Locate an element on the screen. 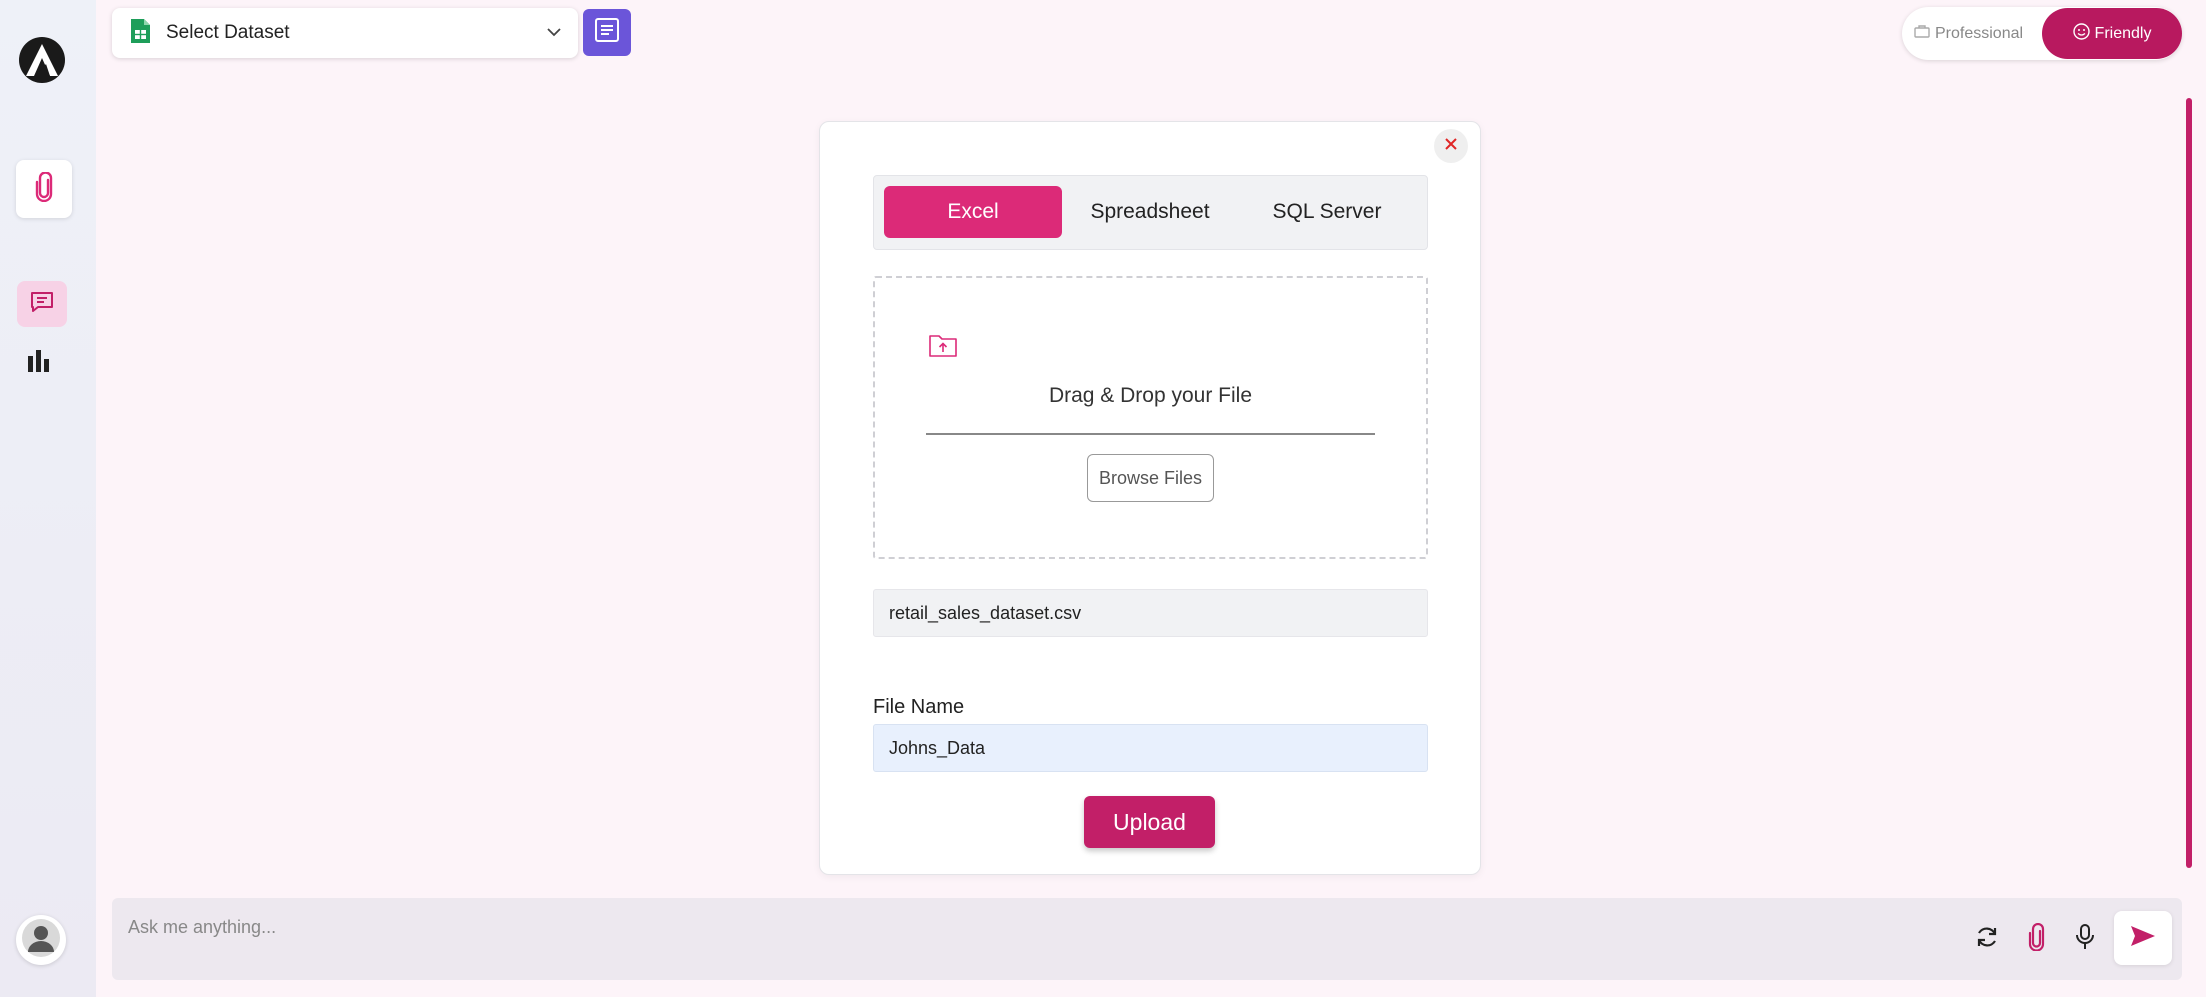  mode-friendly-button: Friendly is located at coordinates (2112, 33).